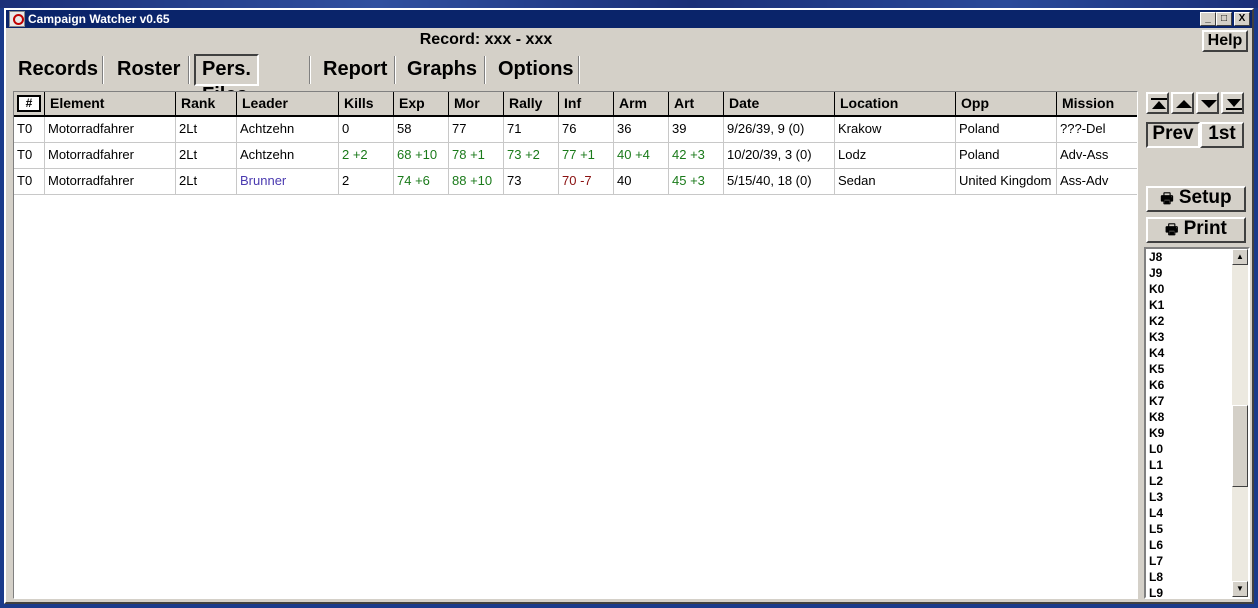 The height and width of the screenshot is (608, 1258). I want to click on column-header-hash: #, so click(29, 104).